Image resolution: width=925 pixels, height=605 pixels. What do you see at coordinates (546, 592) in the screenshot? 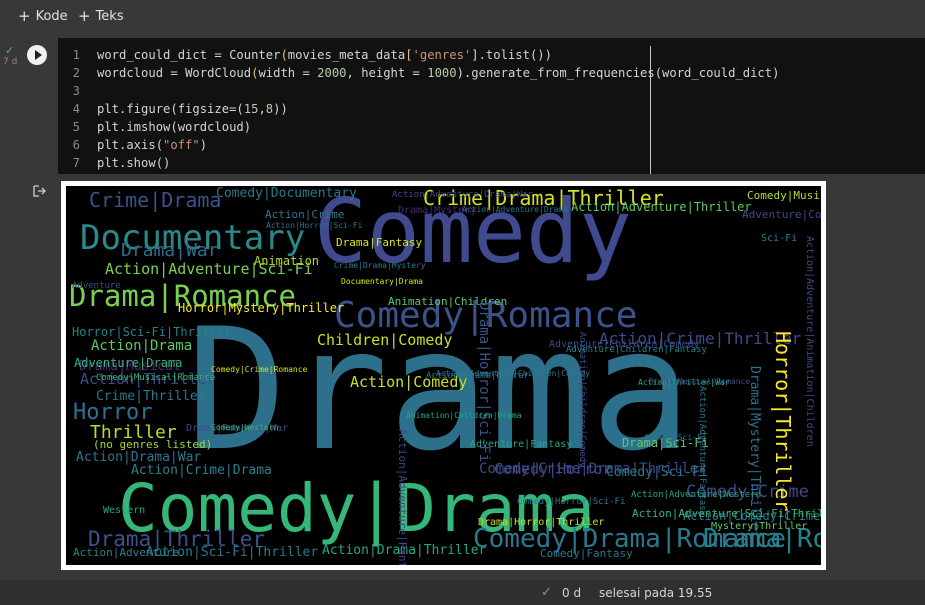
I see `done-check-icon: ✓` at bounding box center [546, 592].